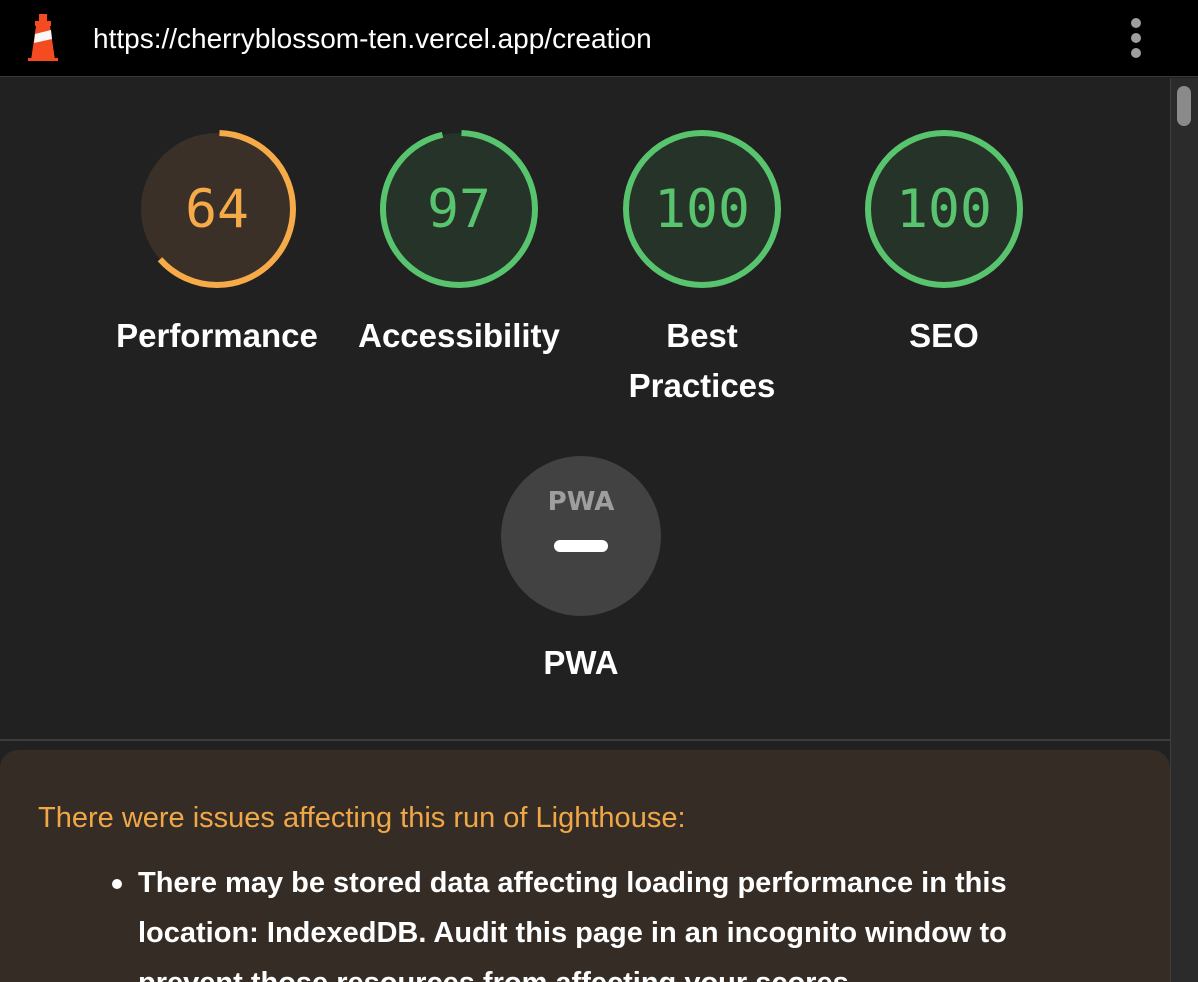 The image size is (1198, 982). I want to click on best-practices-gauge-ring: 100, so click(702, 209).